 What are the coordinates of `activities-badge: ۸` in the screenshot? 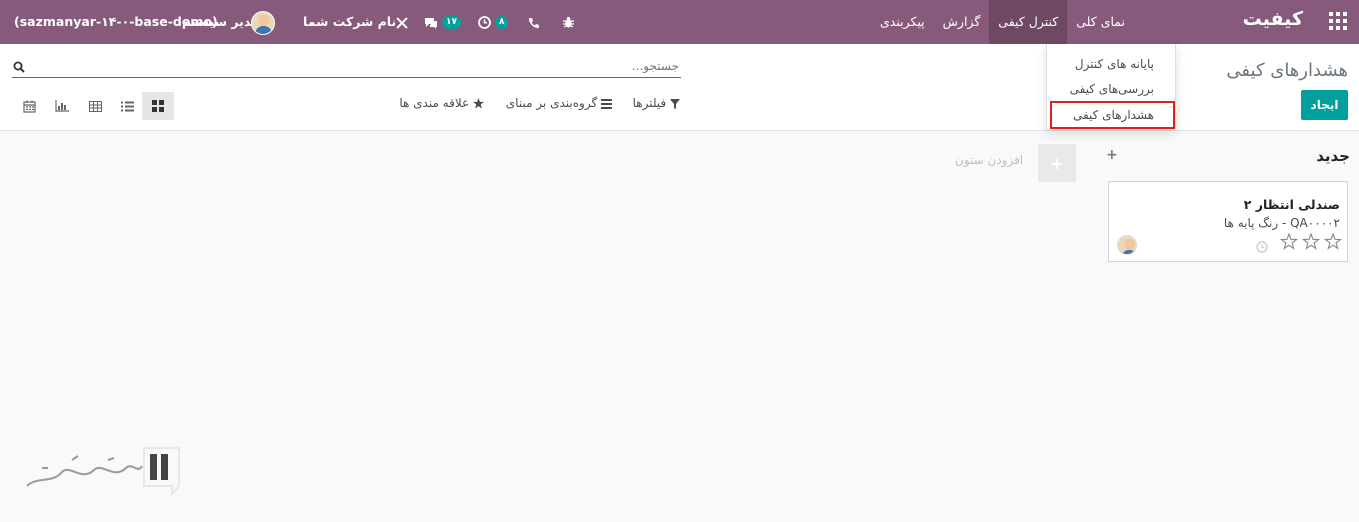 It's located at (501, 22).